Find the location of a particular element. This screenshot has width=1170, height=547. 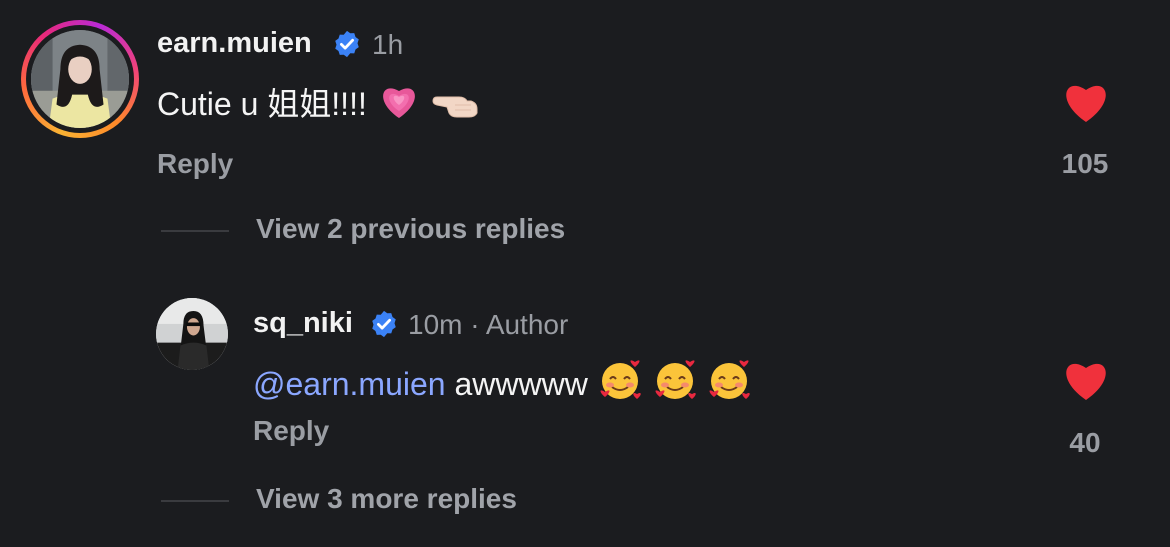

pointing-hand-icon is located at coordinates (456, 105).